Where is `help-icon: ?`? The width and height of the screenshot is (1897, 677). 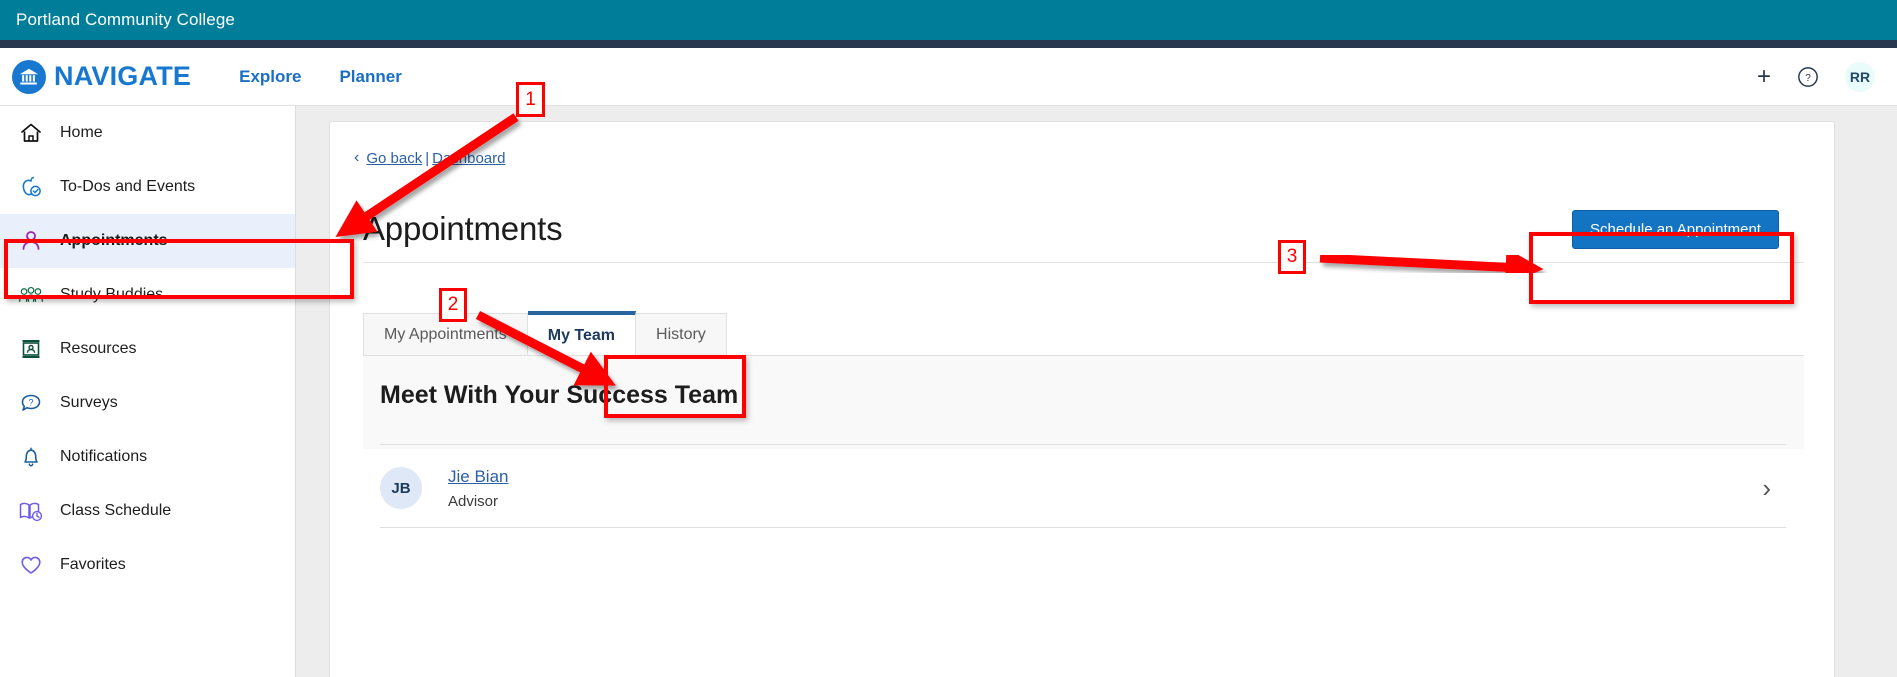 help-icon: ? is located at coordinates (1808, 77).